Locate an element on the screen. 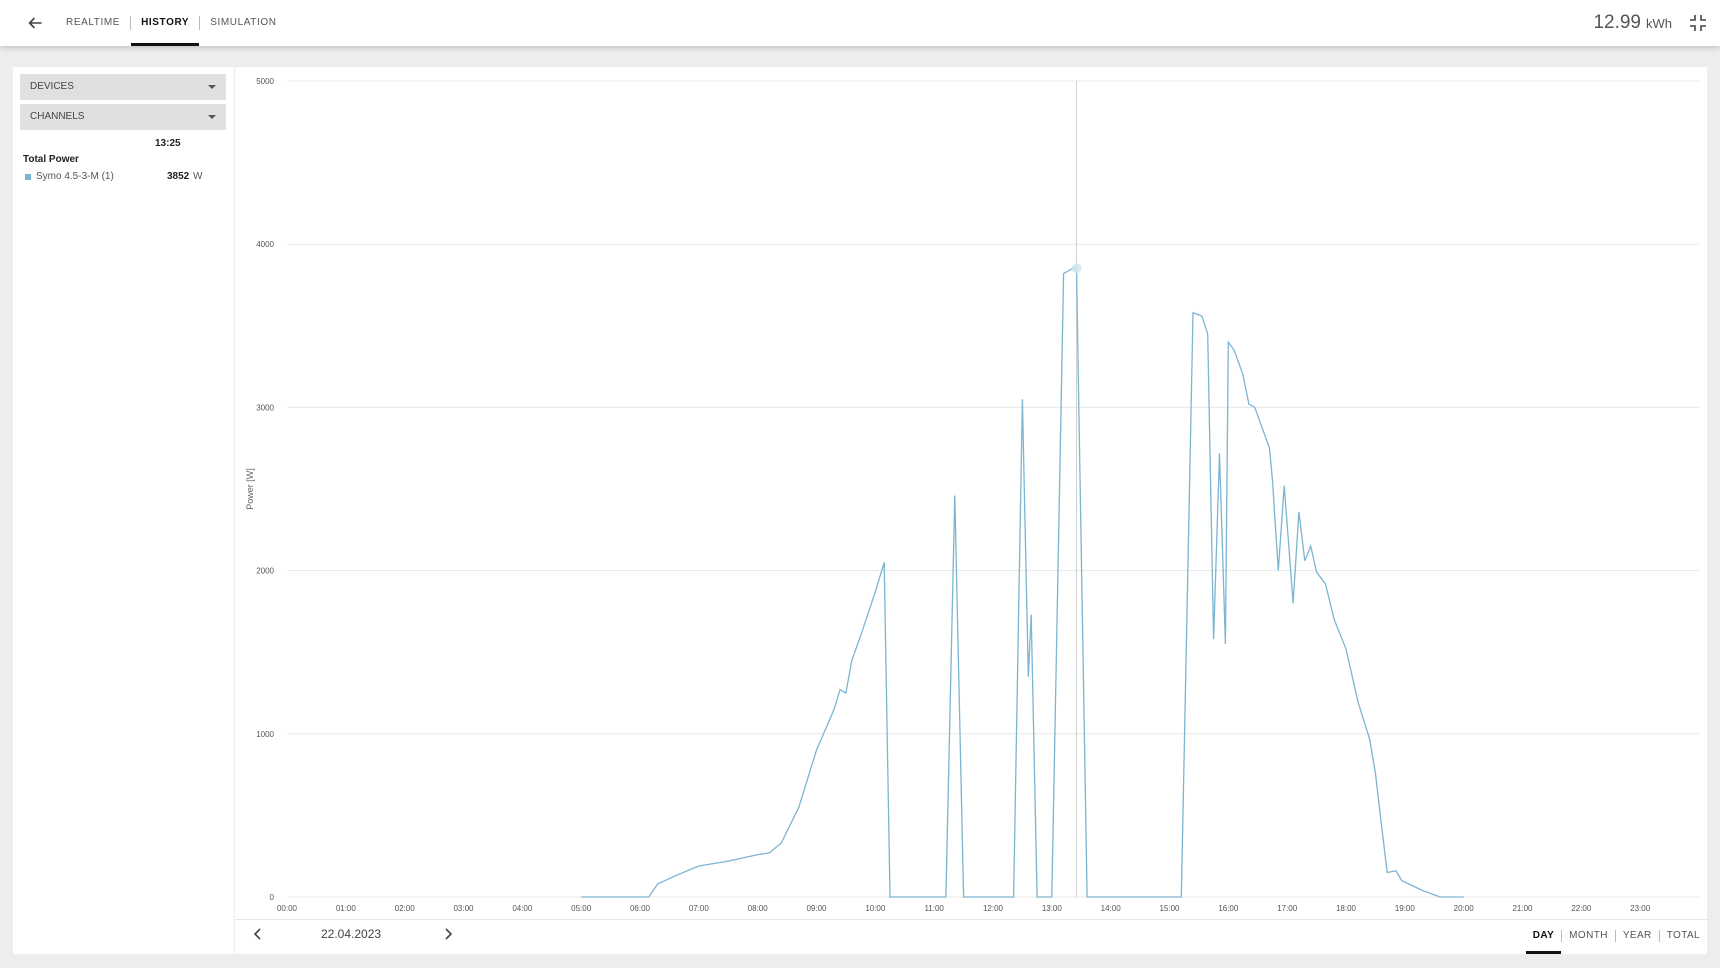 Image resolution: width=1720 pixels, height=968 pixels. legend-swatch is located at coordinates (28, 177).